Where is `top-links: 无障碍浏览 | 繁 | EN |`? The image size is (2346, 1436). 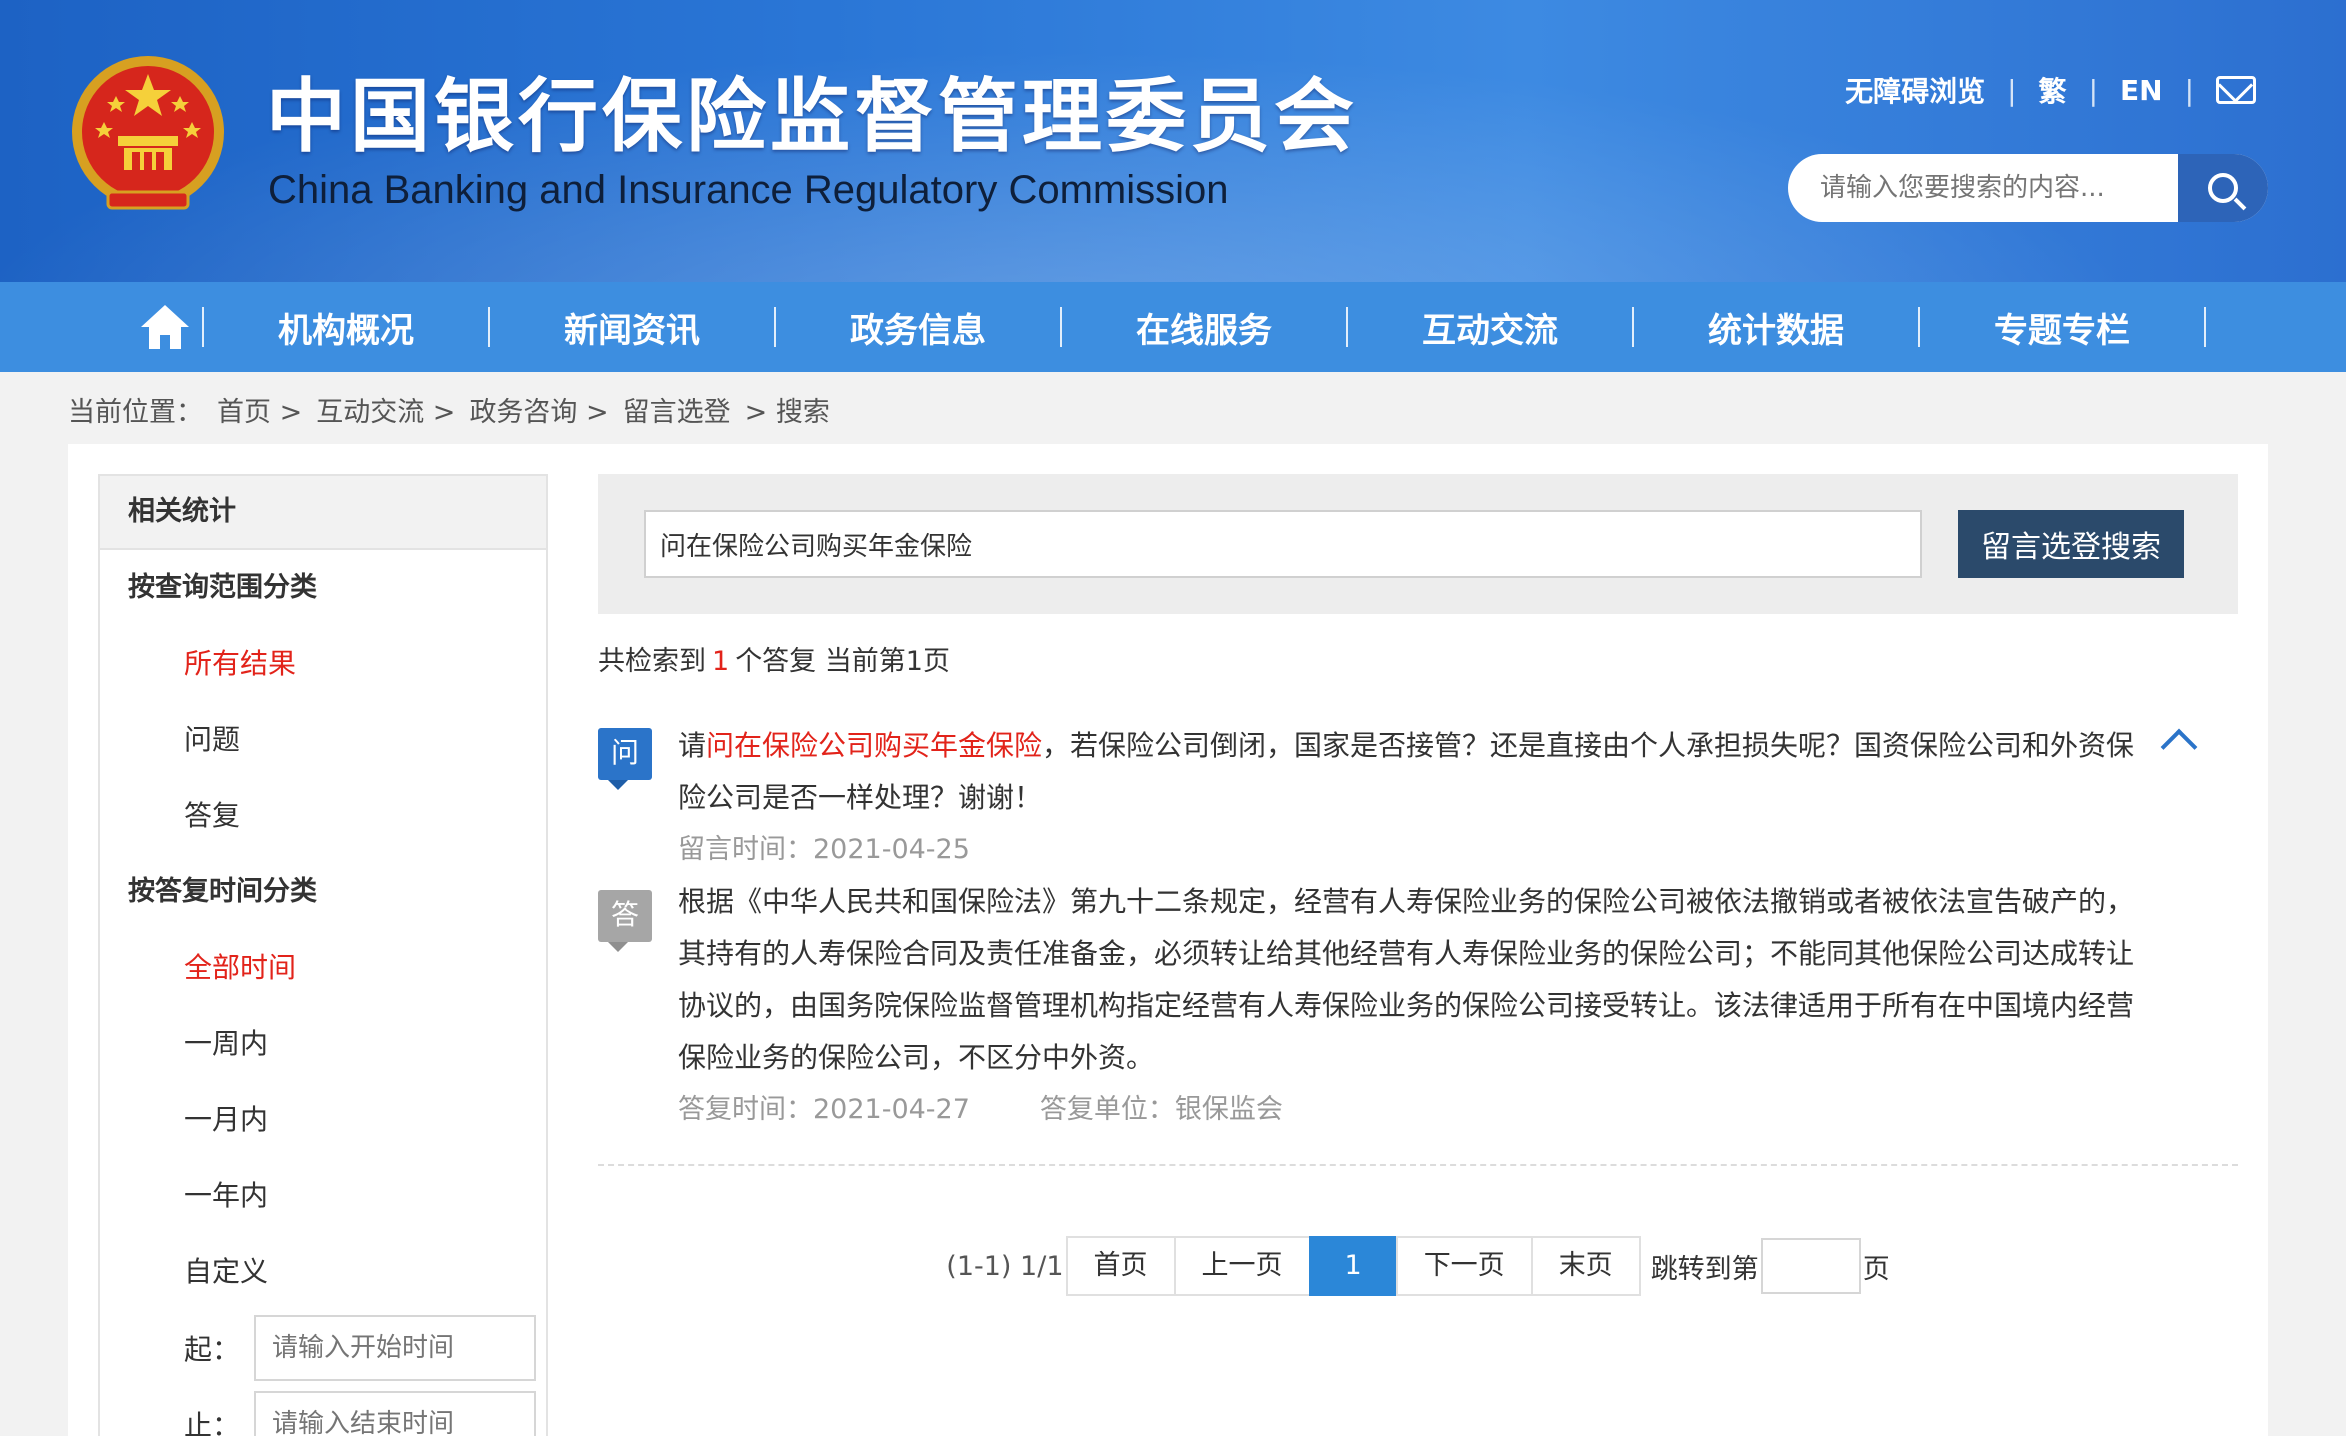
top-links: 无障碍浏览 | 繁 | EN | is located at coordinates (2050, 90).